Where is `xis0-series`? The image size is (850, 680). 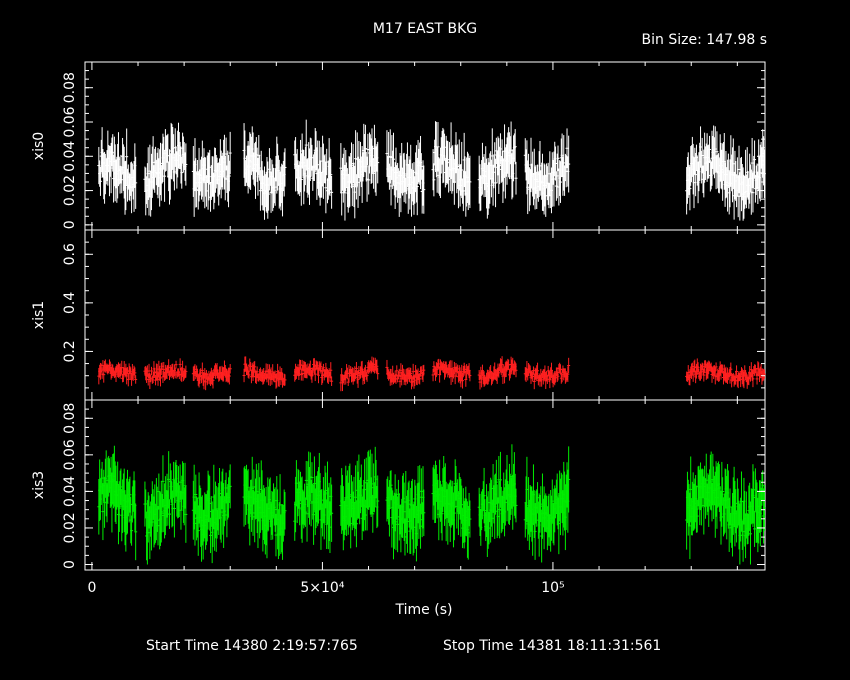 xis0-series is located at coordinates (431, 170).